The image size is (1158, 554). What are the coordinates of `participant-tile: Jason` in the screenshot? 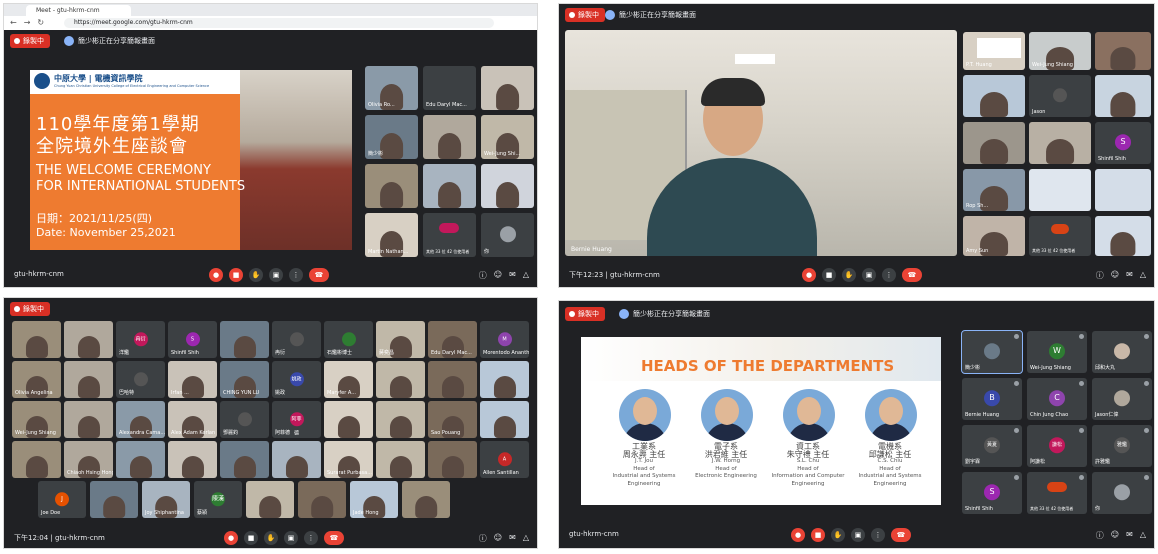 It's located at (1060, 96).